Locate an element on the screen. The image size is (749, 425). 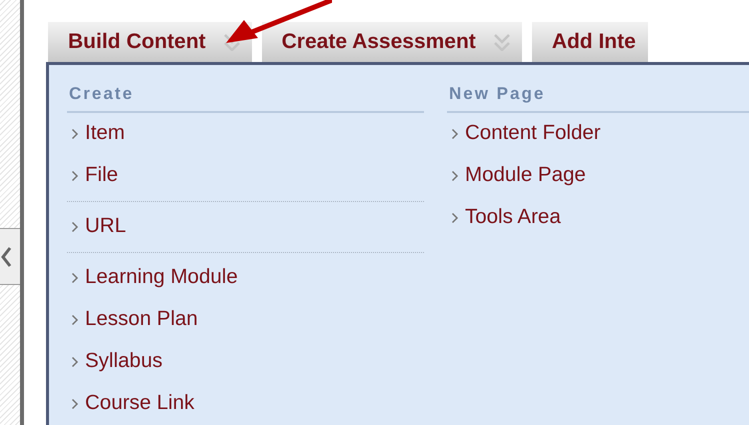
menu-item: Syllabus is located at coordinates (245, 361).